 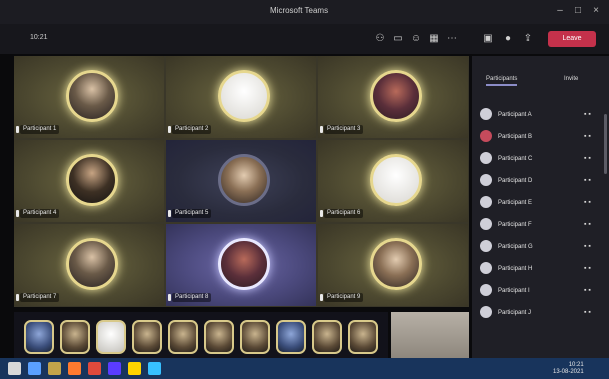 What do you see at coordinates (14, 368) in the screenshot?
I see `start-icon` at bounding box center [14, 368].